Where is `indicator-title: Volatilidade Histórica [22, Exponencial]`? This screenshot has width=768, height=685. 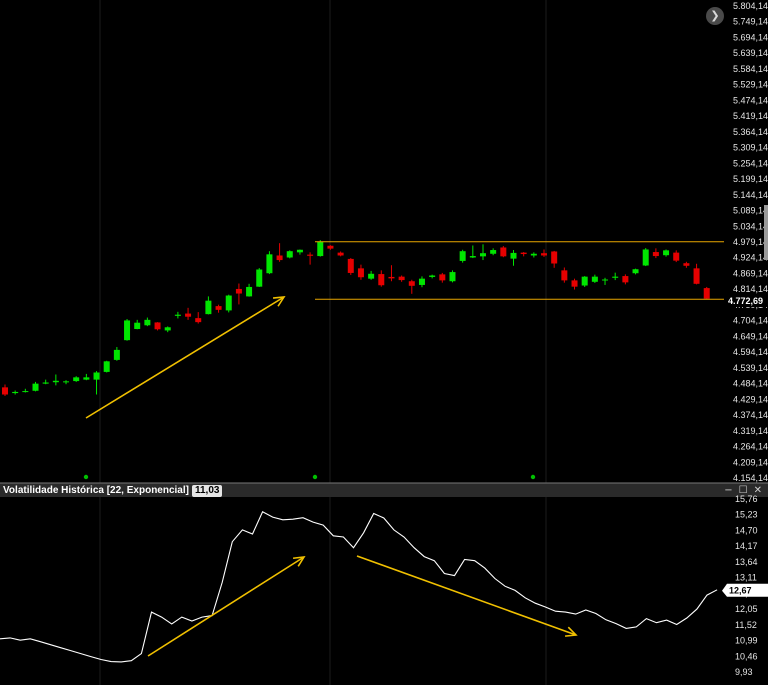
indicator-title: Volatilidade Histórica [22, Exponencial] is located at coordinates (96, 490).